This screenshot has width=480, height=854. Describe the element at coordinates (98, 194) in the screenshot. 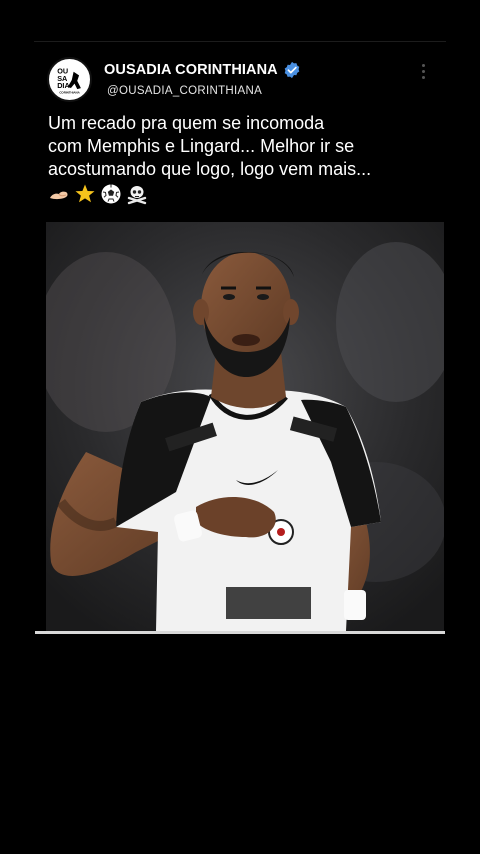

I see `post-emojis` at that location.